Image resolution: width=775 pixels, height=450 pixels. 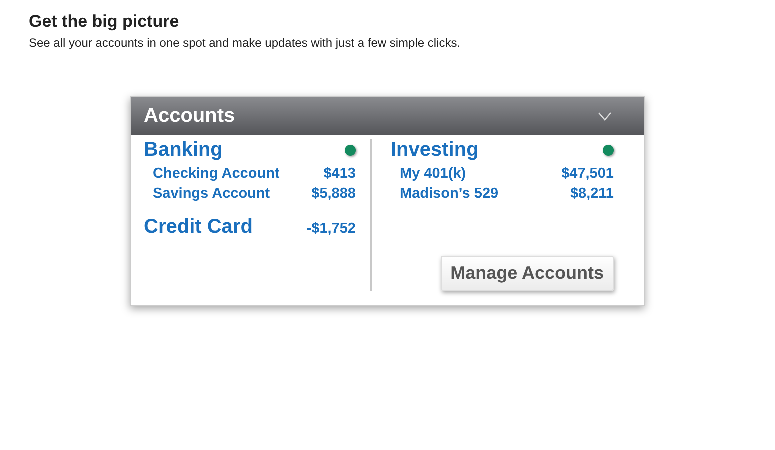 I want to click on account-name: My 401(k), so click(x=433, y=174).